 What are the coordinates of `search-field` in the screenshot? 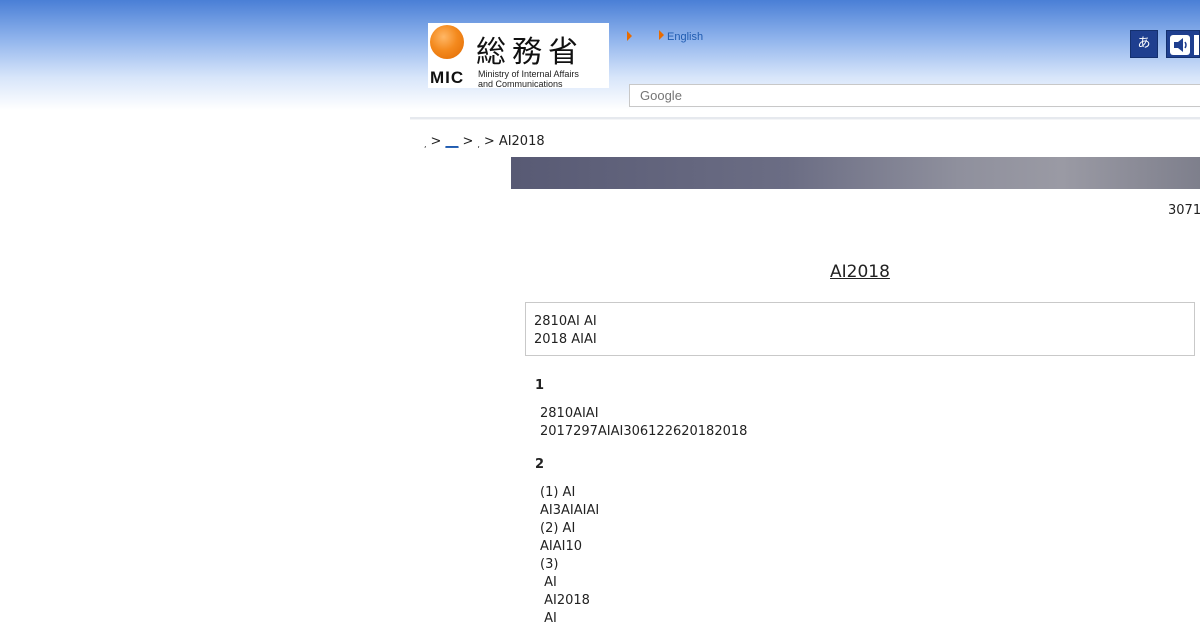 It's located at (914, 95).